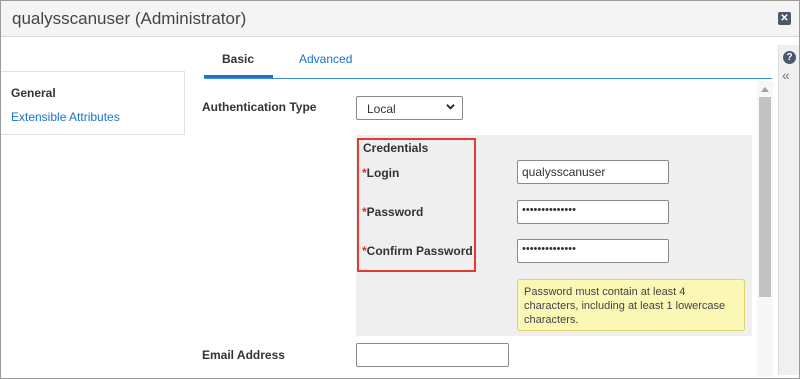  What do you see at coordinates (488, 78) in the screenshot?
I see `tab-divider` at bounding box center [488, 78].